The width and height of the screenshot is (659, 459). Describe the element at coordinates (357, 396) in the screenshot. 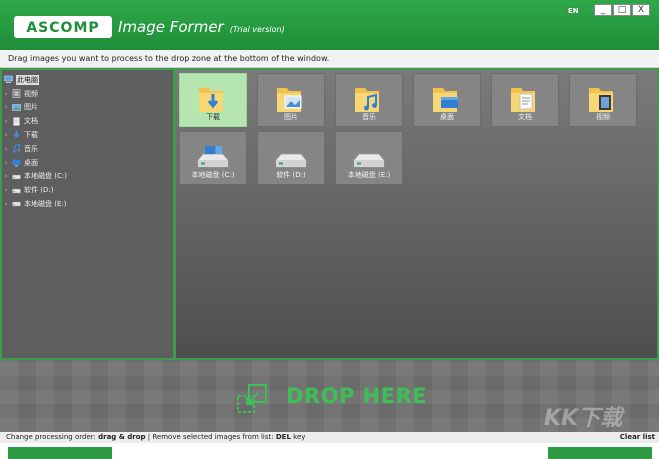

I see `drop-here-label: DROP HERE` at that location.